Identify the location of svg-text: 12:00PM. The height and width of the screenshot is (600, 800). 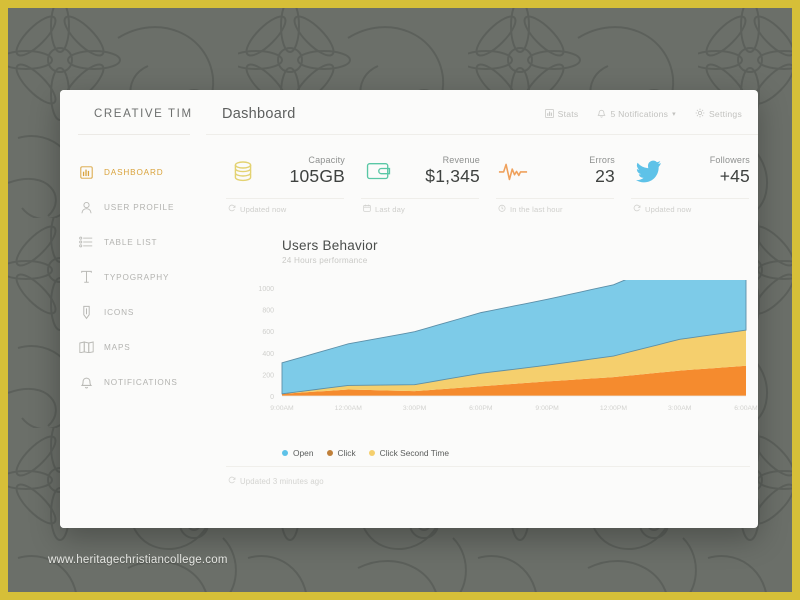
(614, 408).